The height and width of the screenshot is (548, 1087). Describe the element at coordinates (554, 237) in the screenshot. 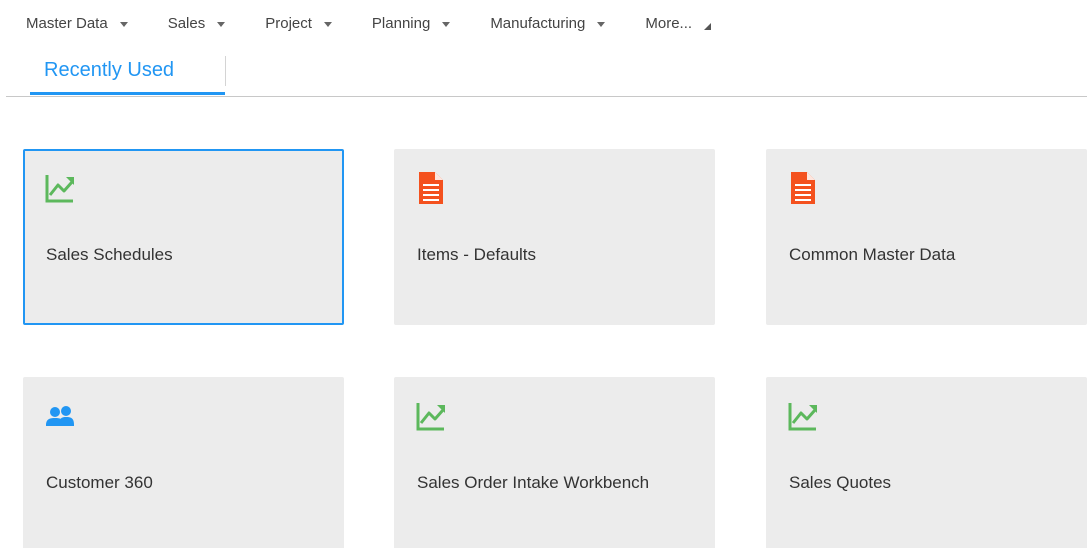

I see `tile-items-defaults: Items - Defaults` at that location.